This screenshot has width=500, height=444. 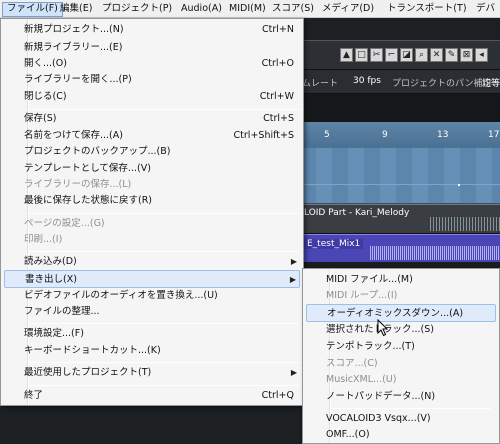 I want to click on menu-item-shortcut: Ctrl+S, so click(x=278, y=118).